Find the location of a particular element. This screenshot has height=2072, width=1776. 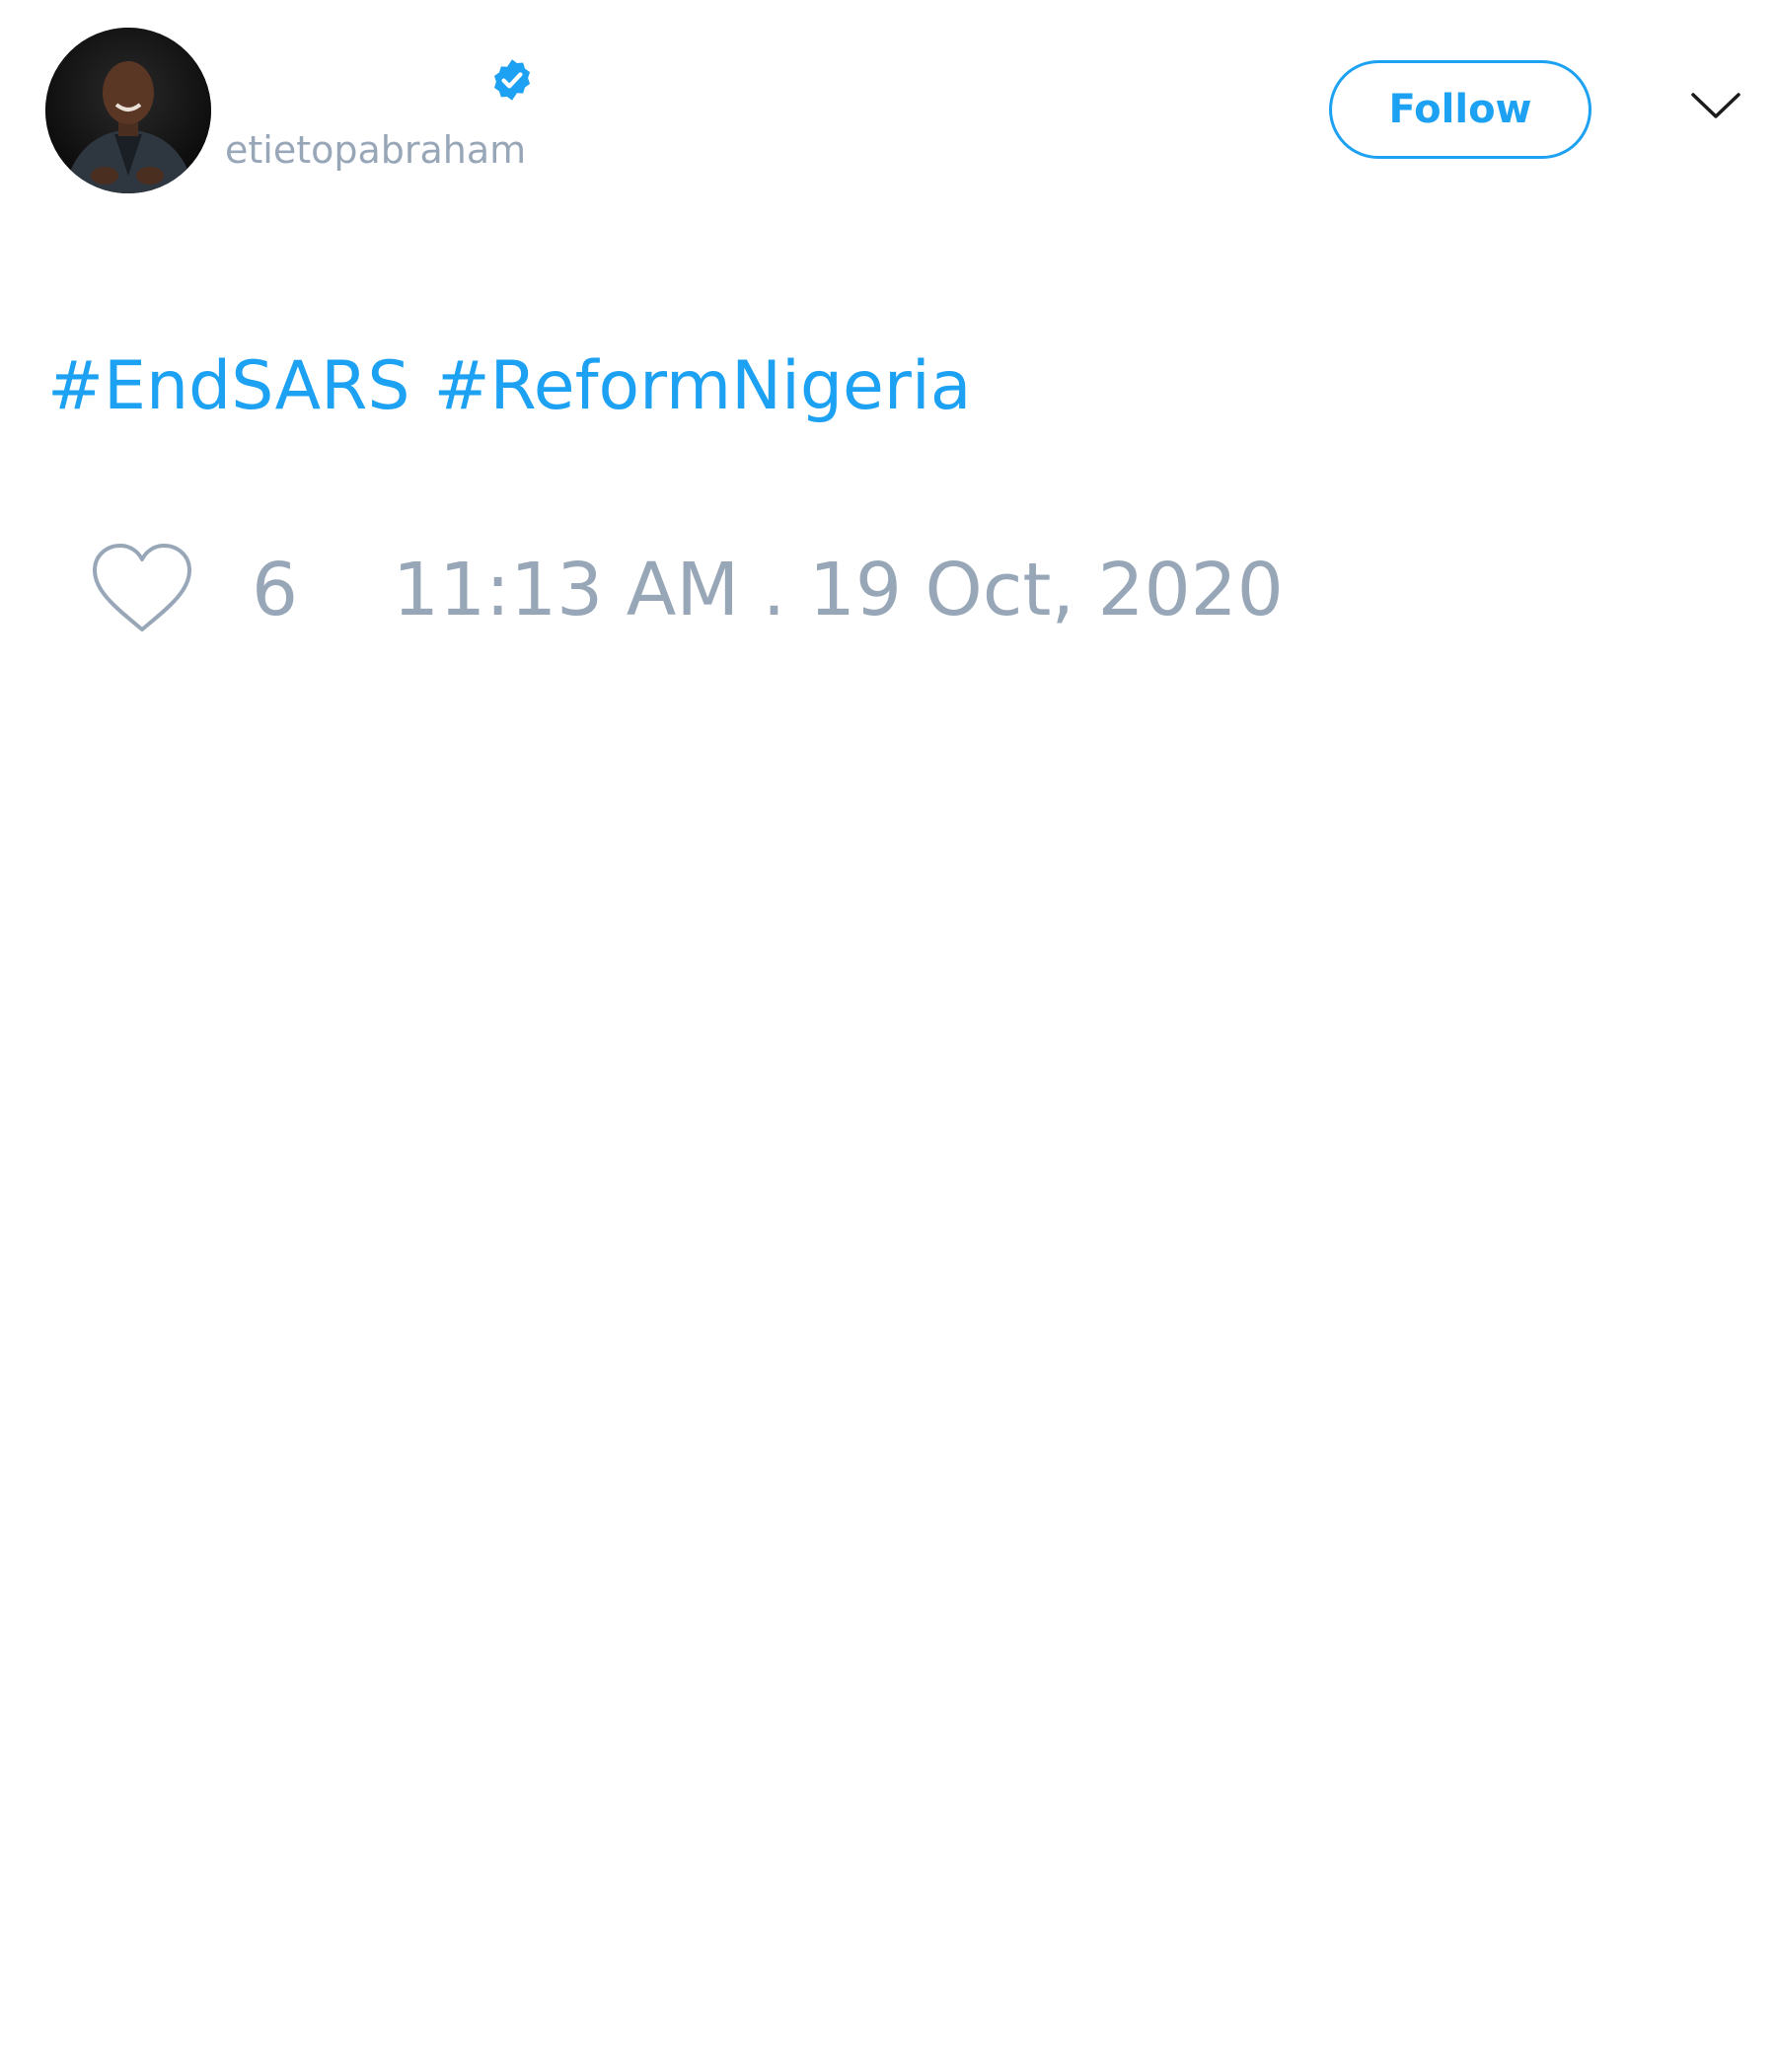

like-count: 6 is located at coordinates (275, 590).